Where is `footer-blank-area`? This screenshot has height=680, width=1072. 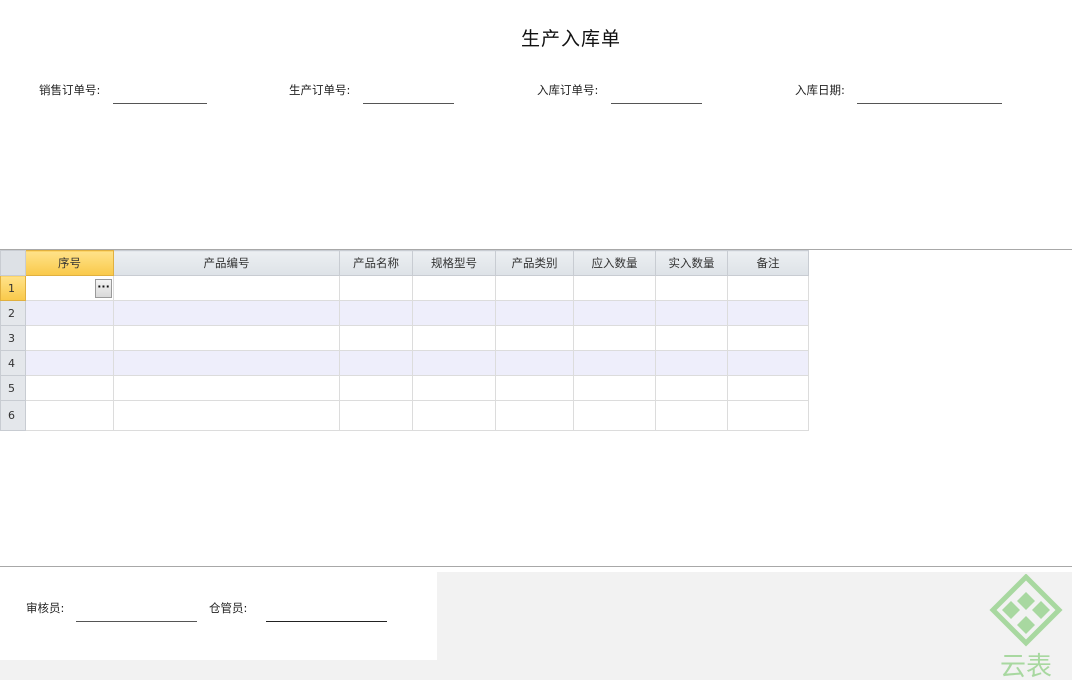 footer-blank-area is located at coordinates (754, 626).